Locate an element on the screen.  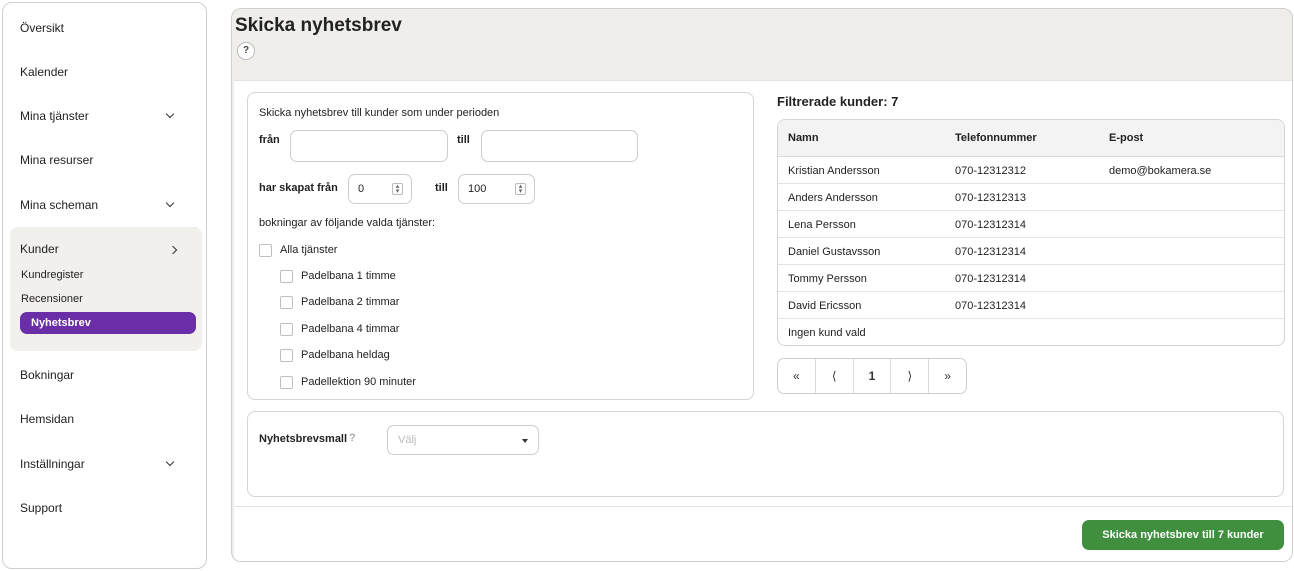
table-cell: Daniel Gustavsson is located at coordinates (834, 252).